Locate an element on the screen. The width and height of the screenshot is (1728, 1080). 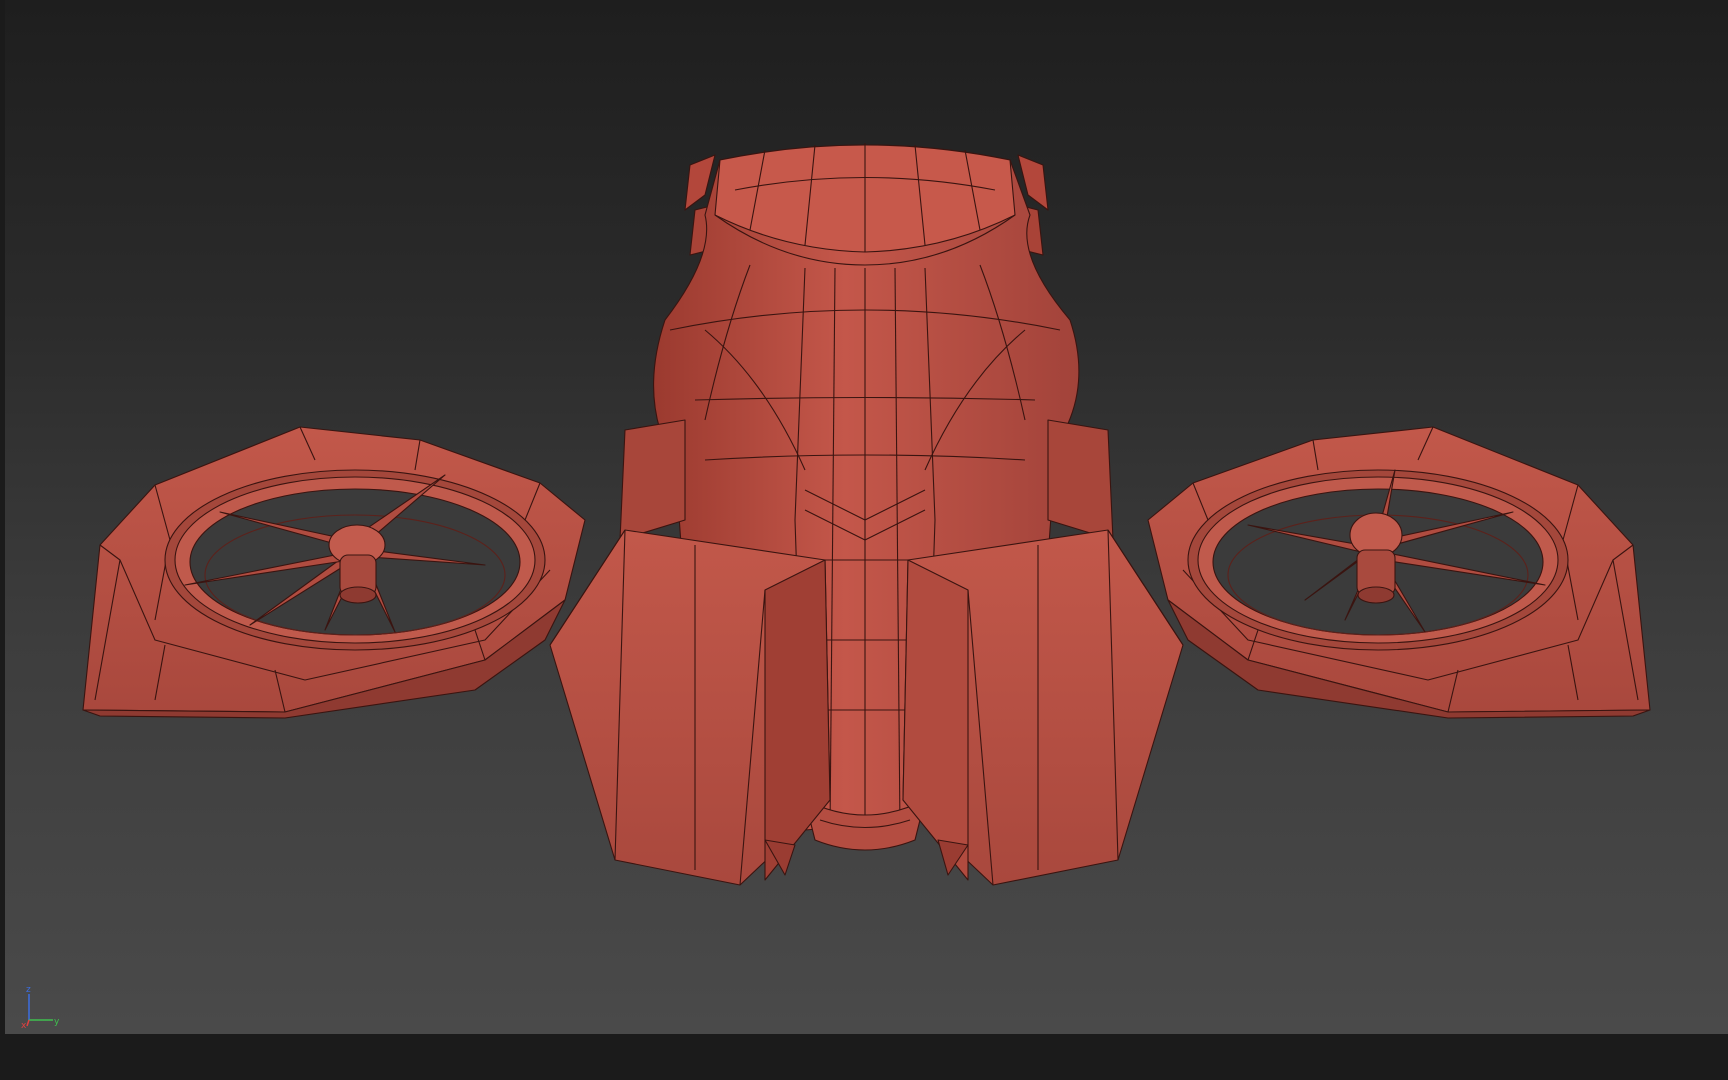
left-rotor-pod is located at coordinates (334, 572).